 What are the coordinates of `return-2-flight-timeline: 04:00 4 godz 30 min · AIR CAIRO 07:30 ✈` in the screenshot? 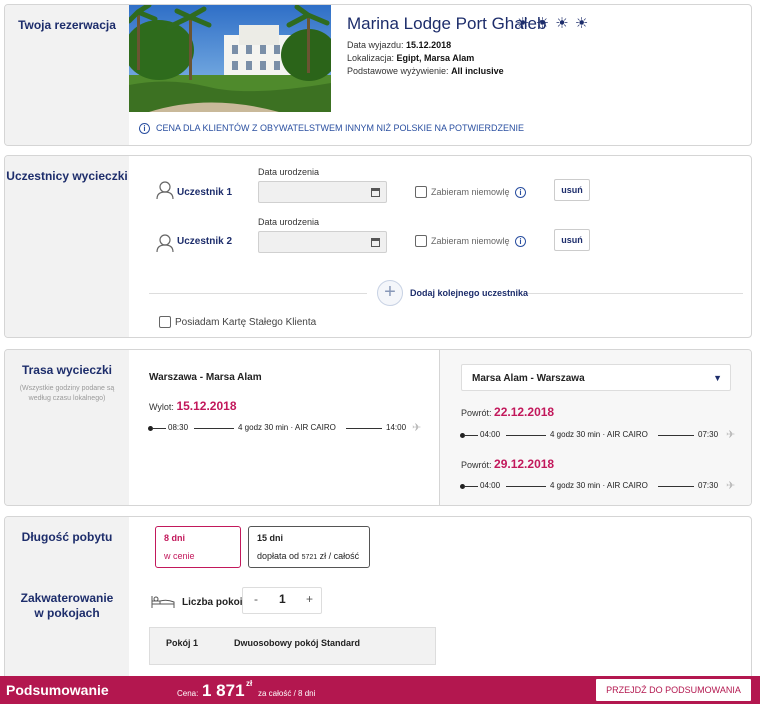 It's located at (602, 486).